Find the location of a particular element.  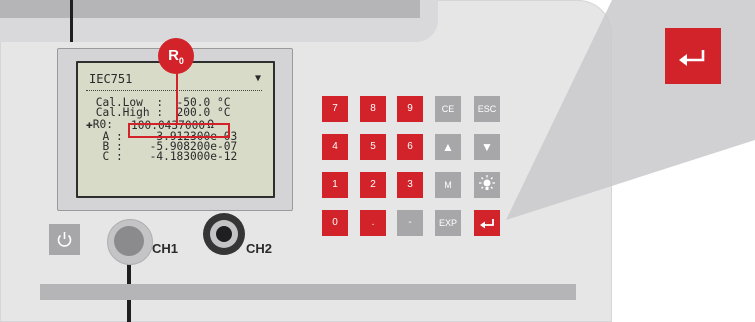

enter-icon is located at coordinates (487, 224).